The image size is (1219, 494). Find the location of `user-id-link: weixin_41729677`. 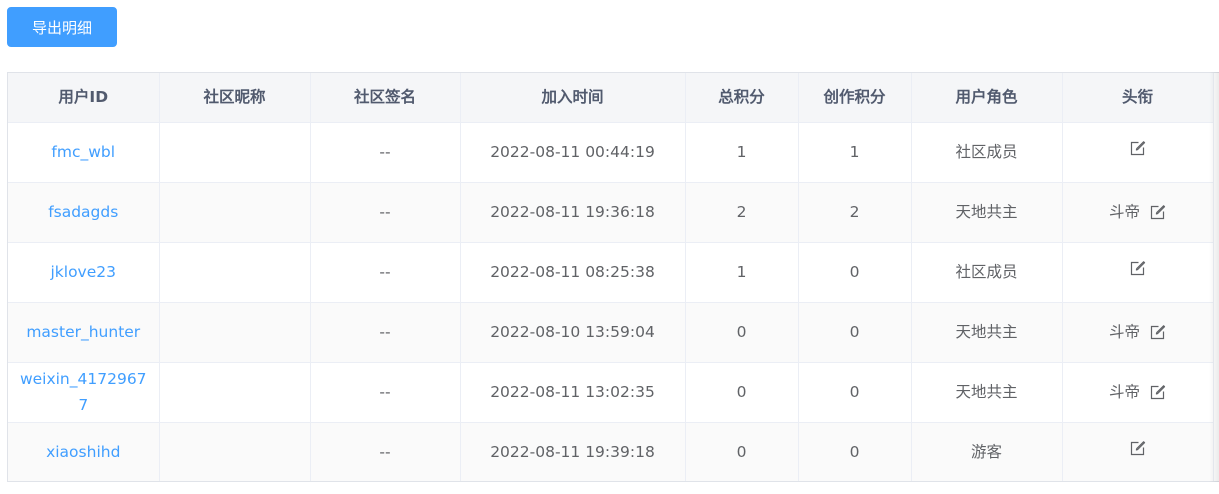

user-id-link: weixin_41729677 is located at coordinates (84, 392).